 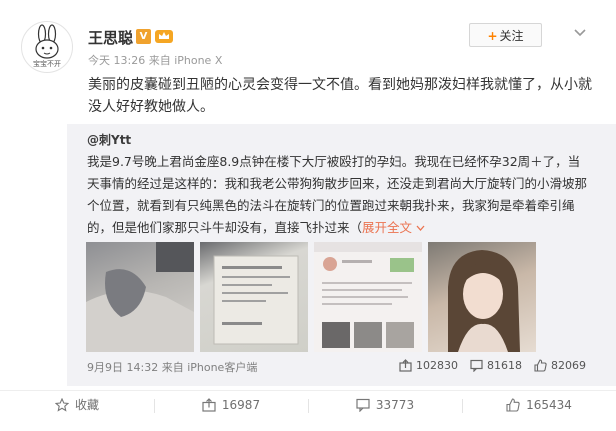 What do you see at coordinates (209, 367) in the screenshot?
I see `repost-source: 来自 iPhone客户端` at bounding box center [209, 367].